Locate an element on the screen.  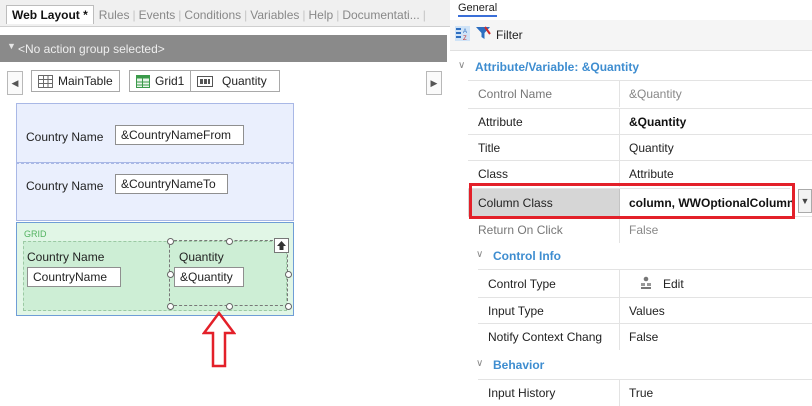
property-name: Title is located at coordinates (489, 148).